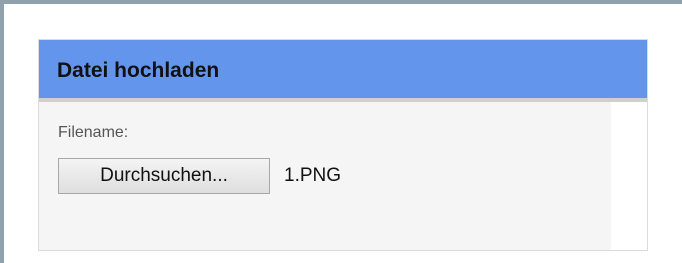  I want to click on selected-file-name: 1.PNG, so click(313, 175).